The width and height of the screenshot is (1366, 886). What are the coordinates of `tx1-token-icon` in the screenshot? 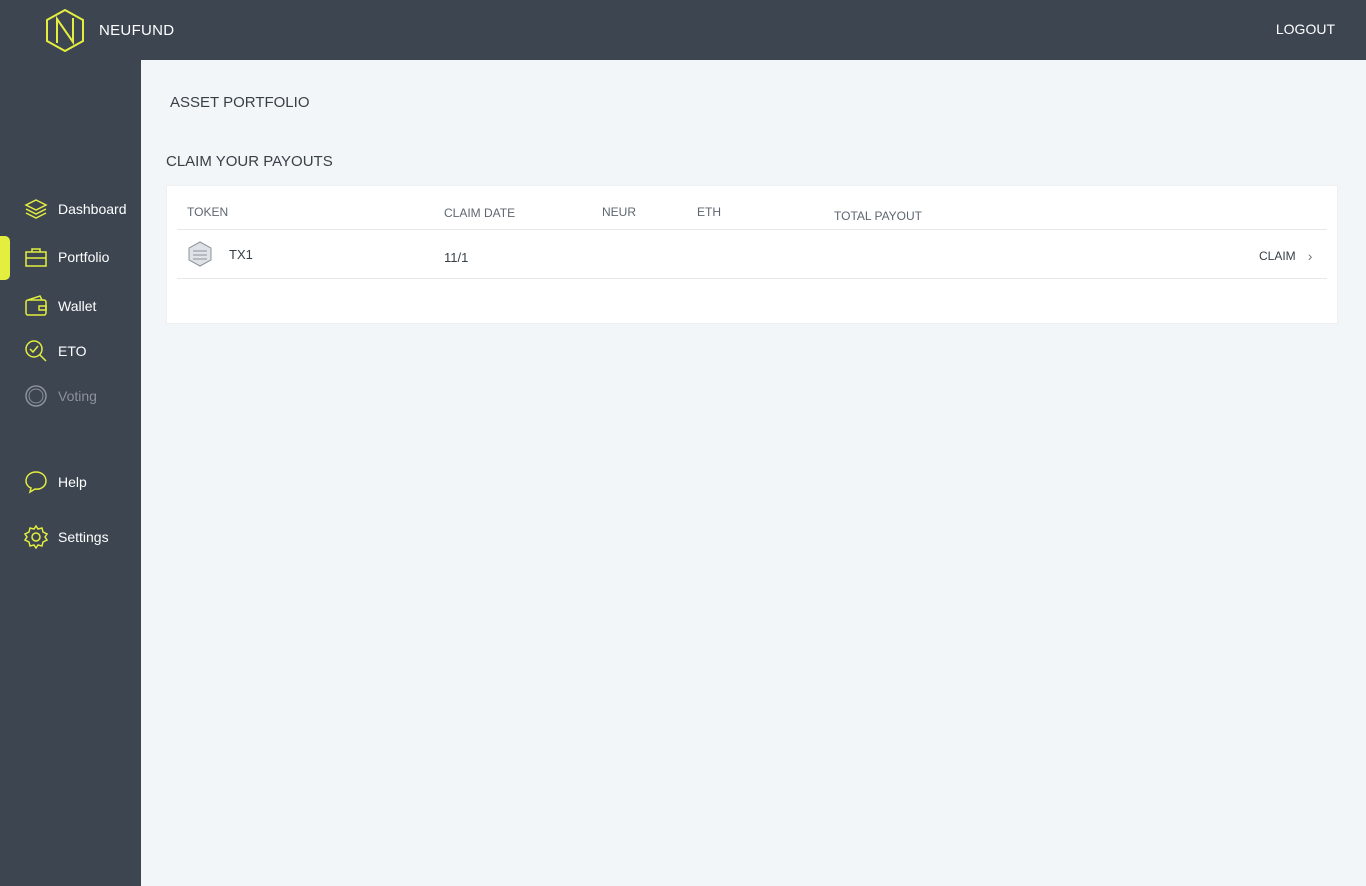 It's located at (200, 254).